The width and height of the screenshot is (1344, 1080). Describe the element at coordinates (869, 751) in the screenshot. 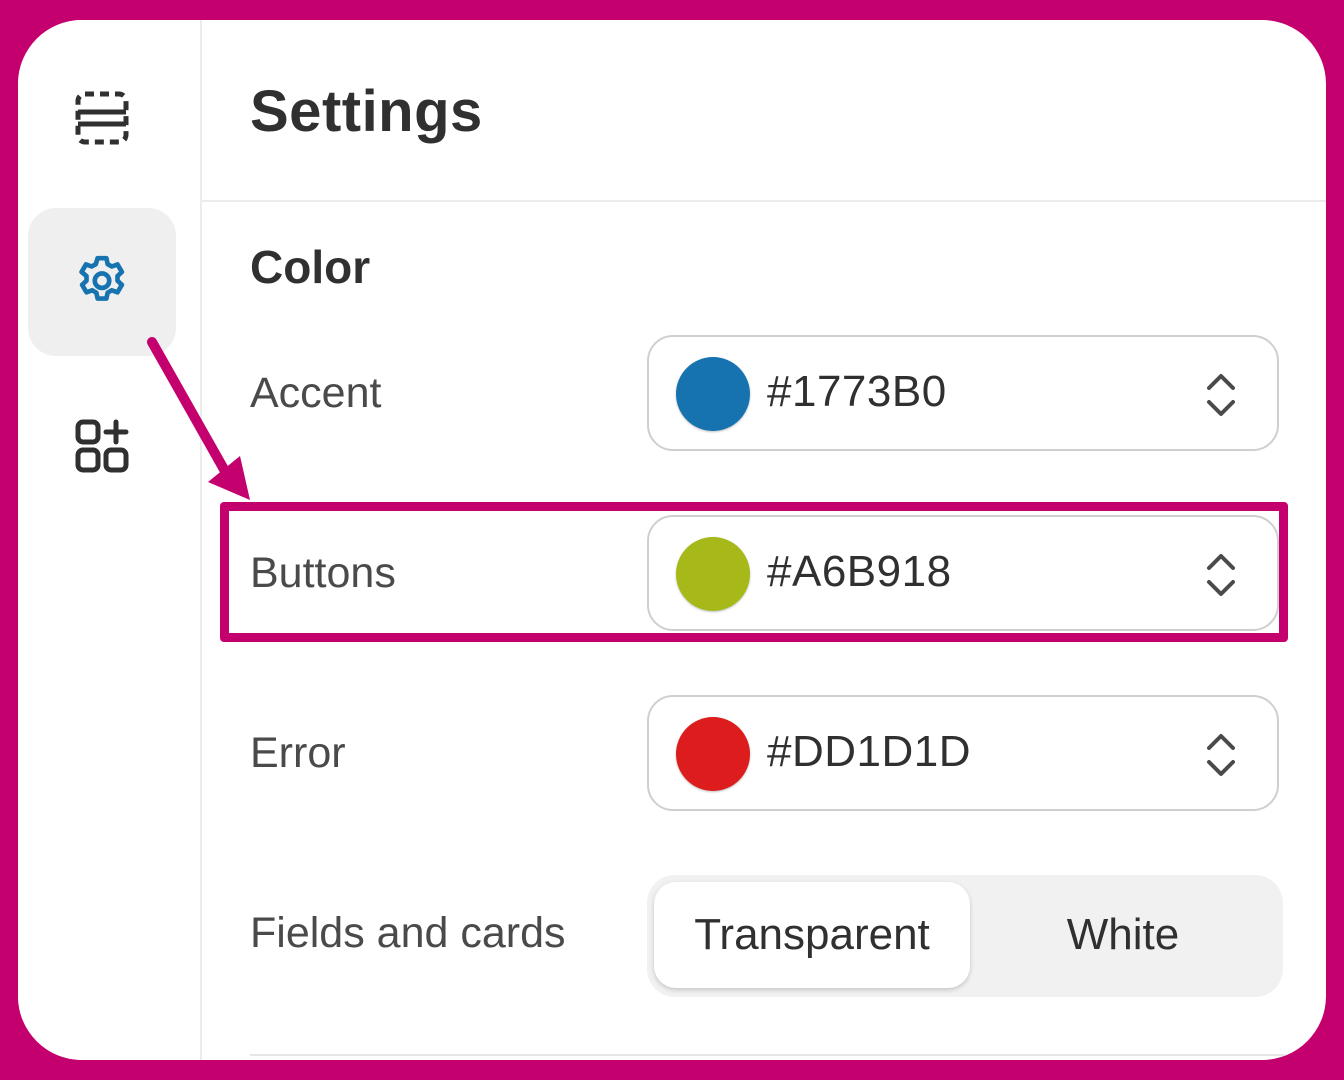

I see `error-color-value: #DD1D1D` at that location.